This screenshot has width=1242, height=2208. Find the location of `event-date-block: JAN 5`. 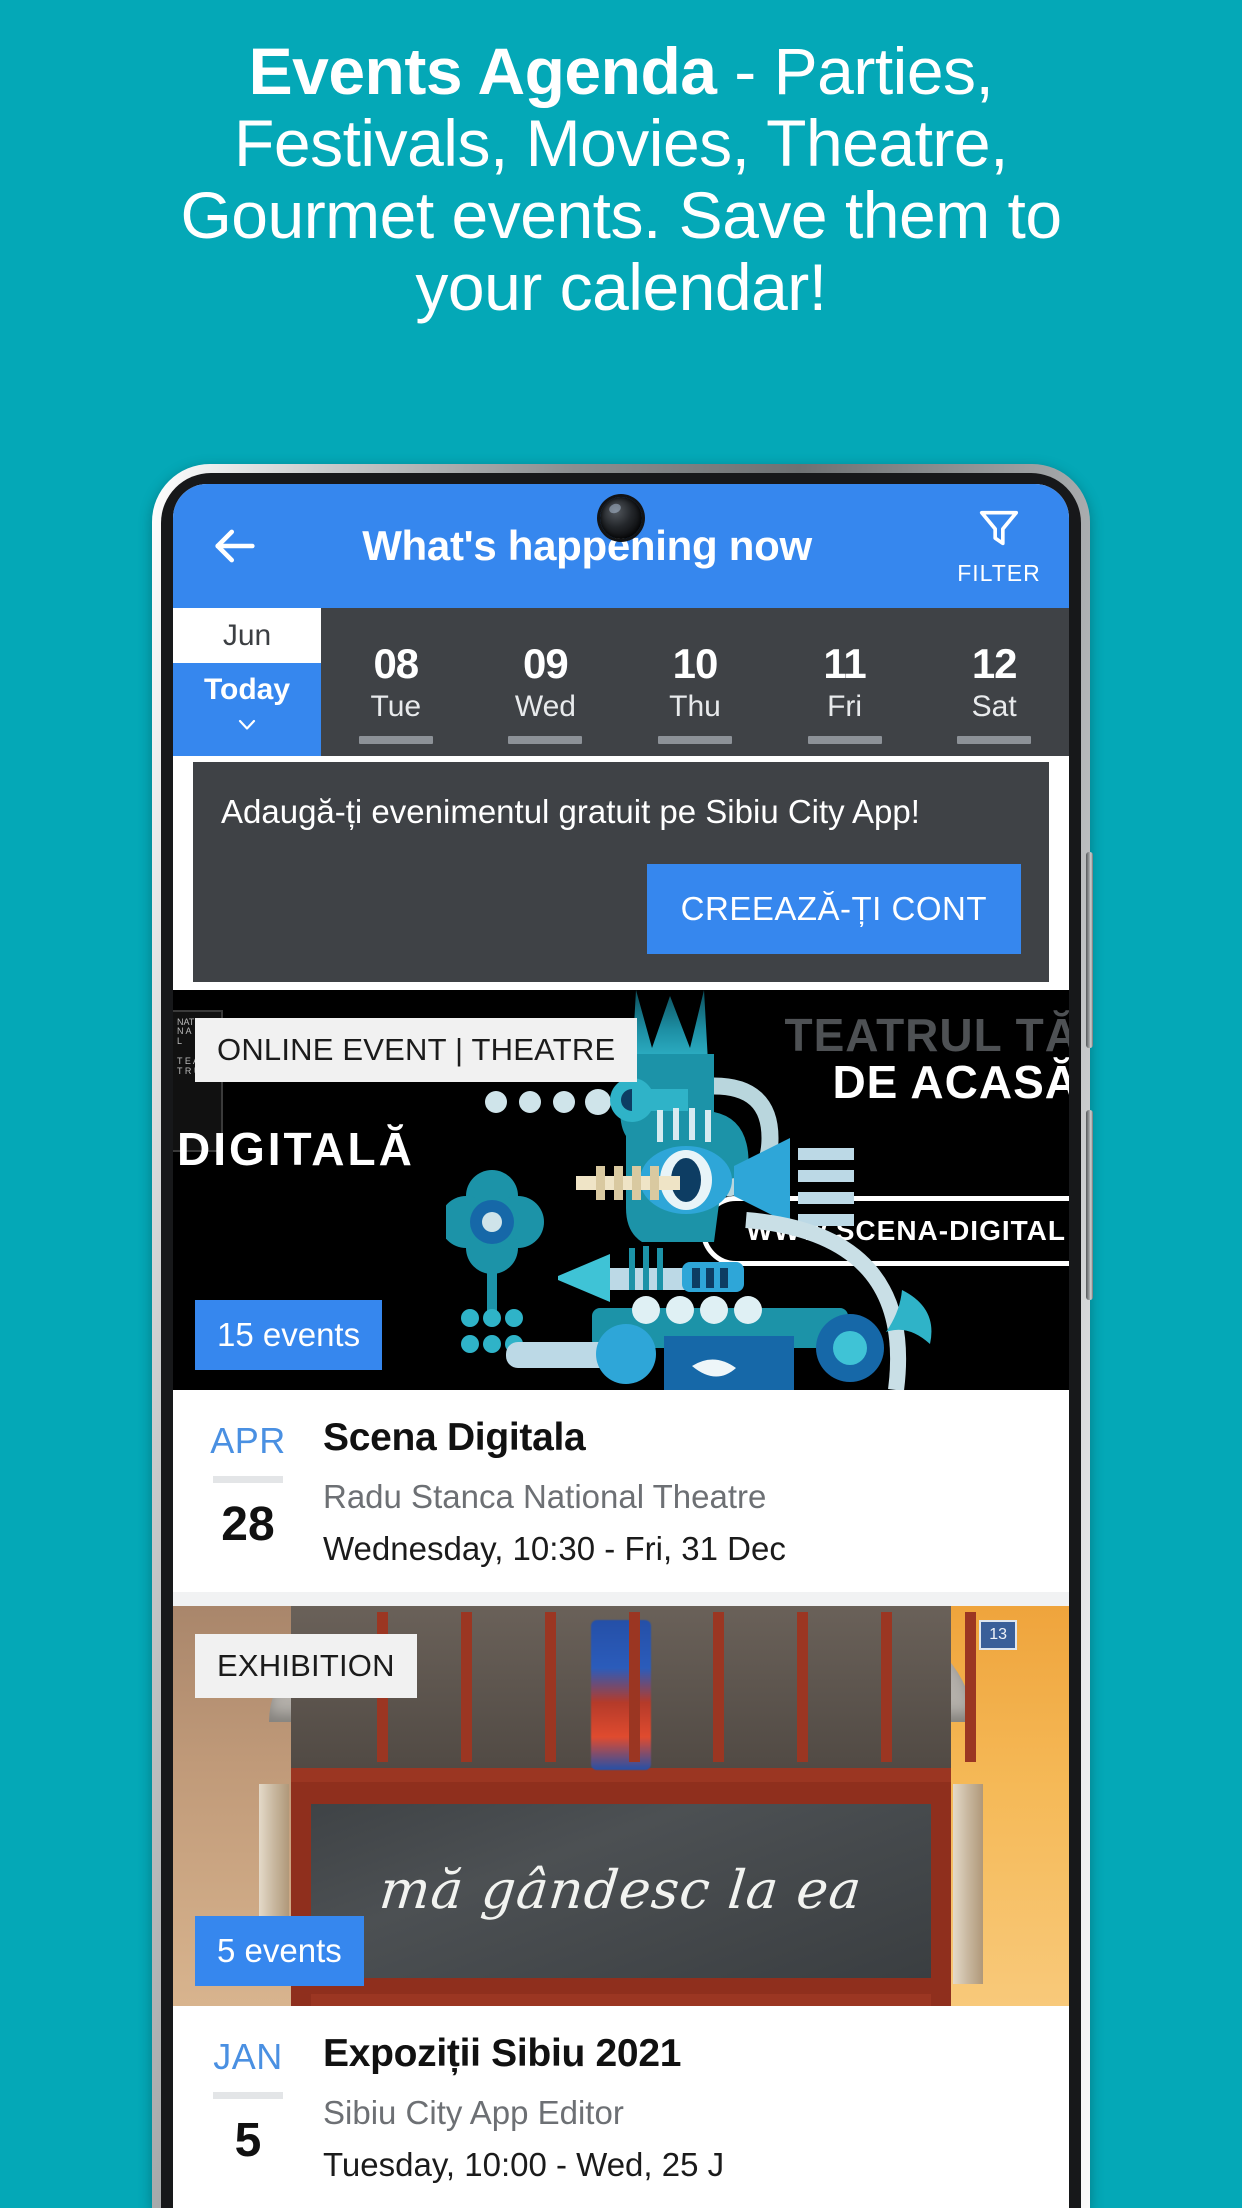

event-date-block: JAN 5 is located at coordinates (248, 2108).